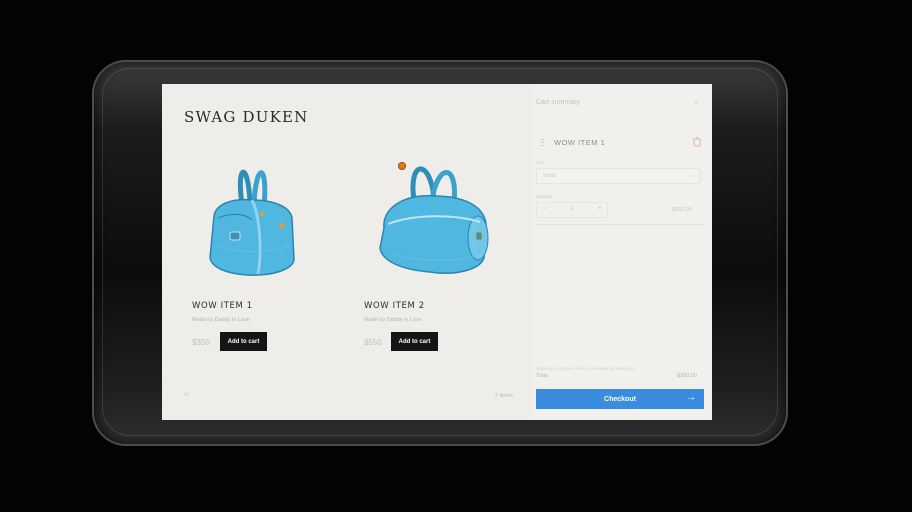 The height and width of the screenshot is (512, 912). I want to click on size-label: Size, so click(540, 162).